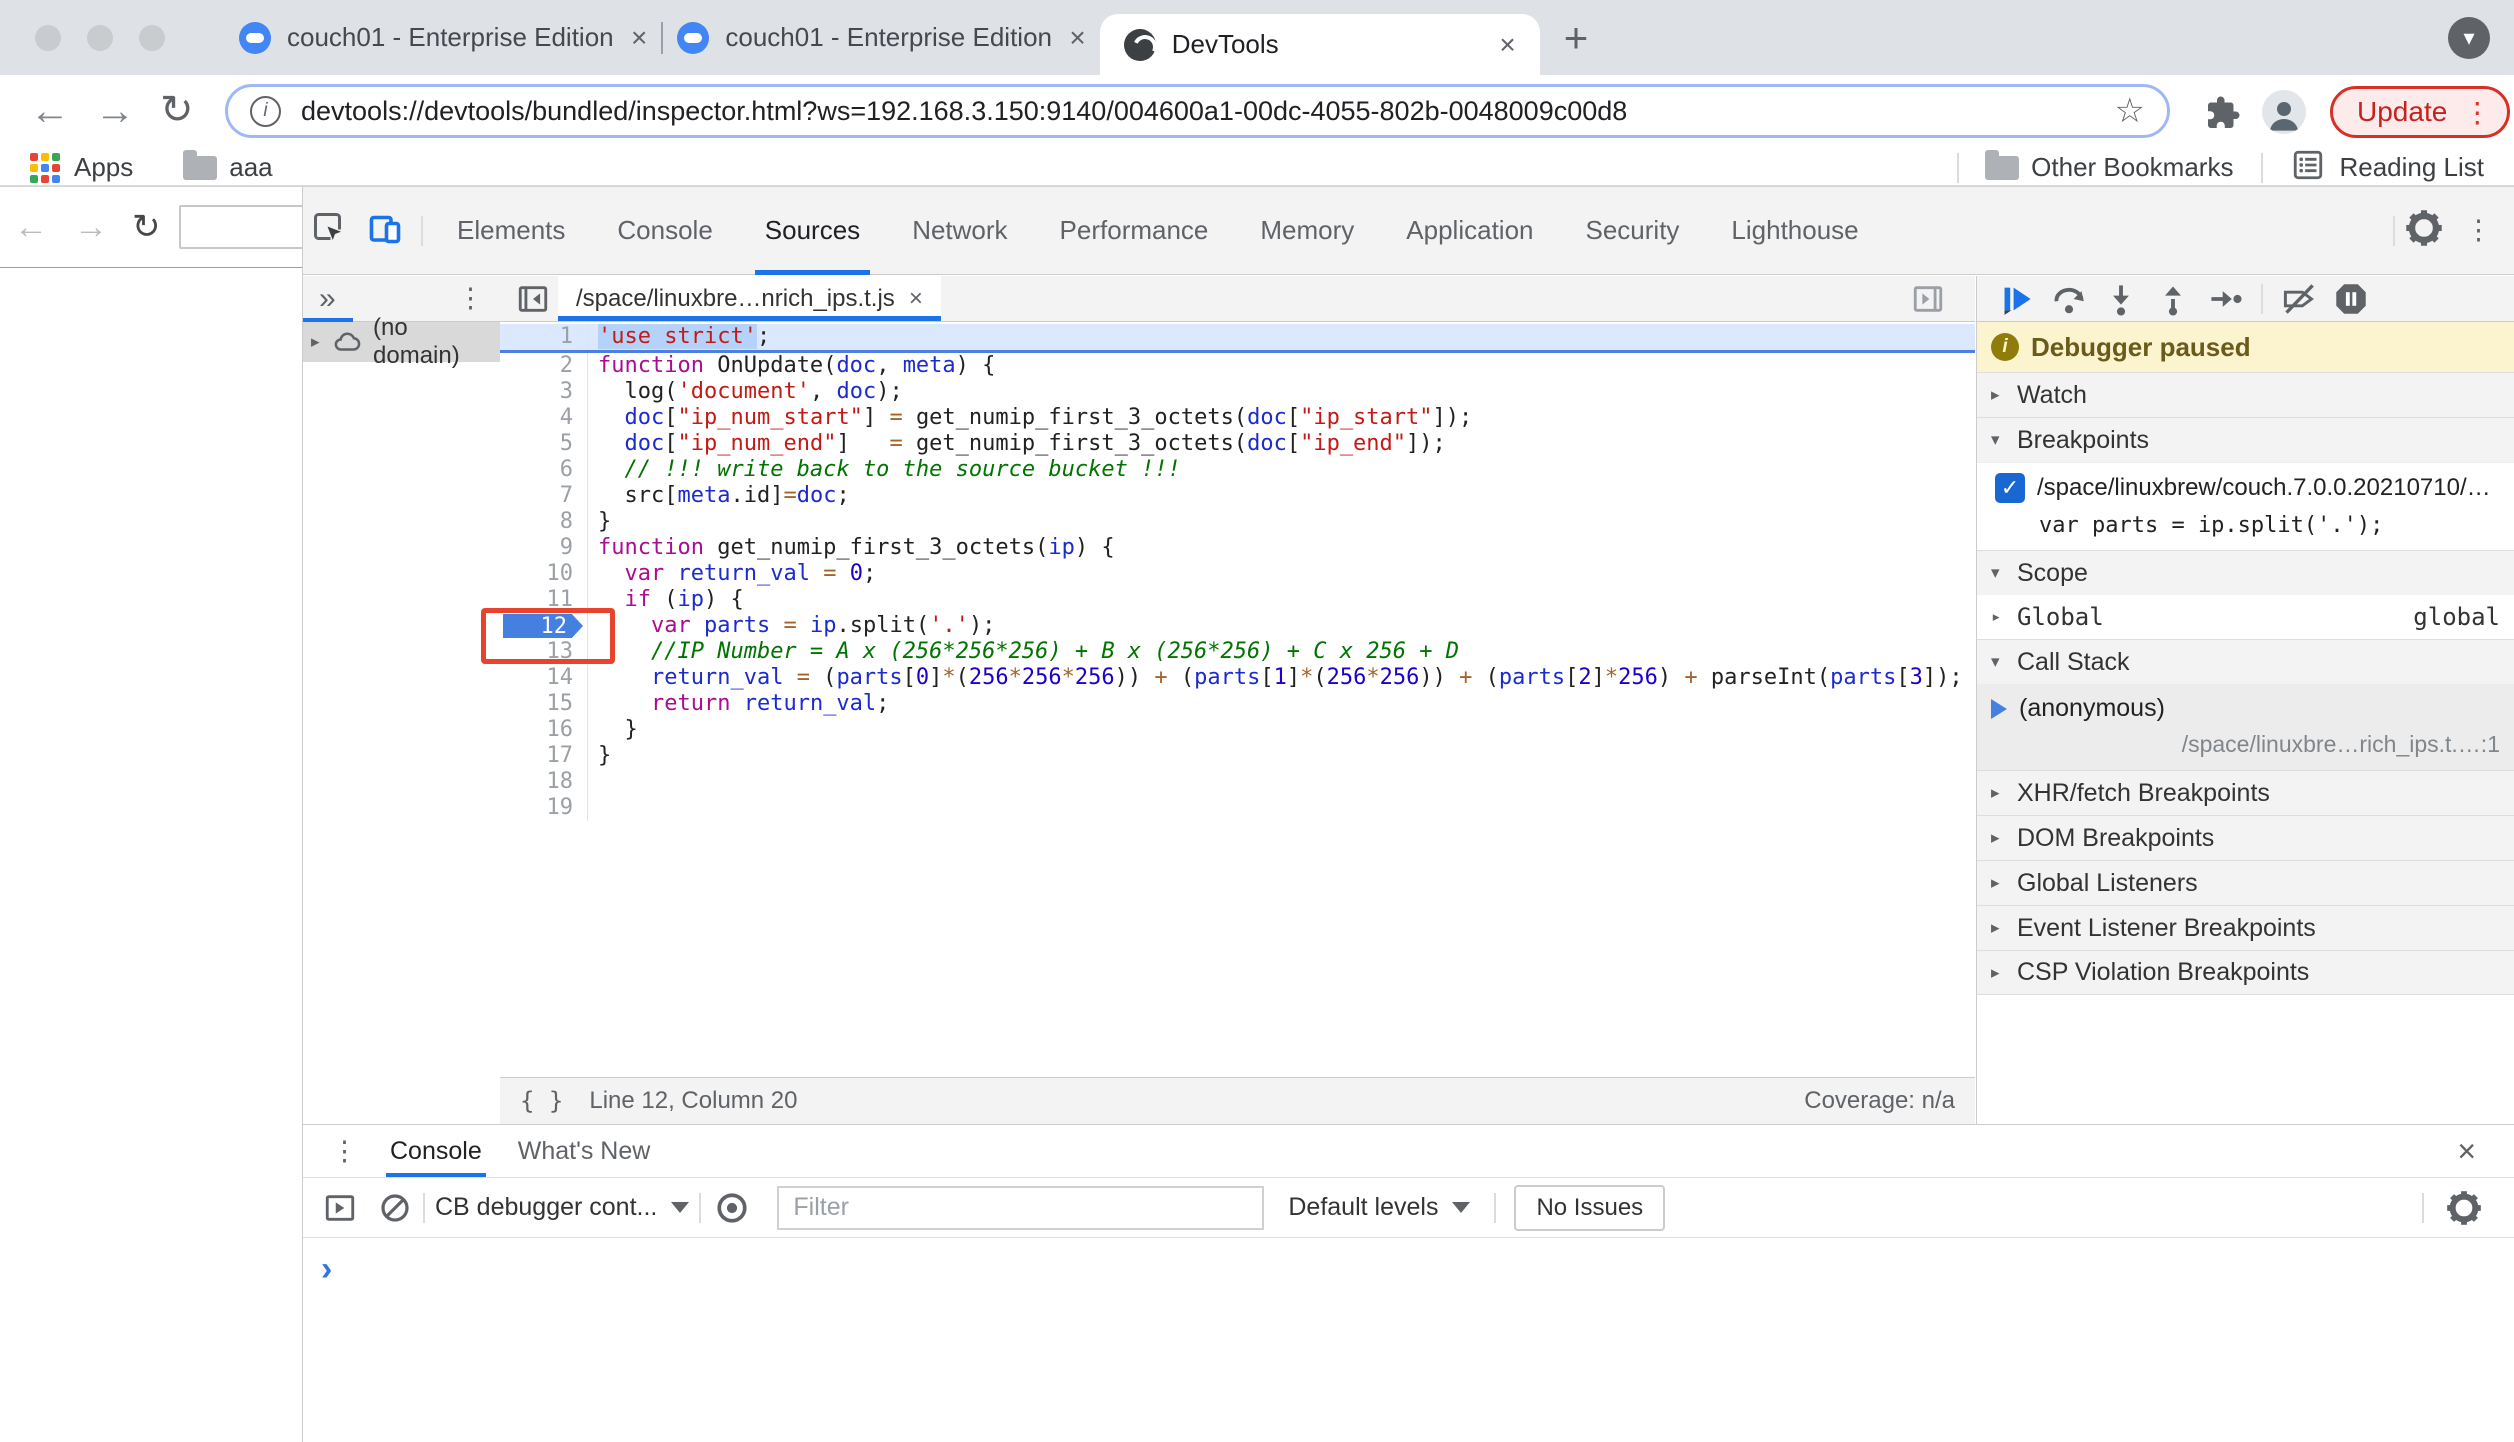 The width and height of the screenshot is (2514, 1442). Describe the element at coordinates (1576, 38) in the screenshot. I see `new-tab-button: +` at that location.